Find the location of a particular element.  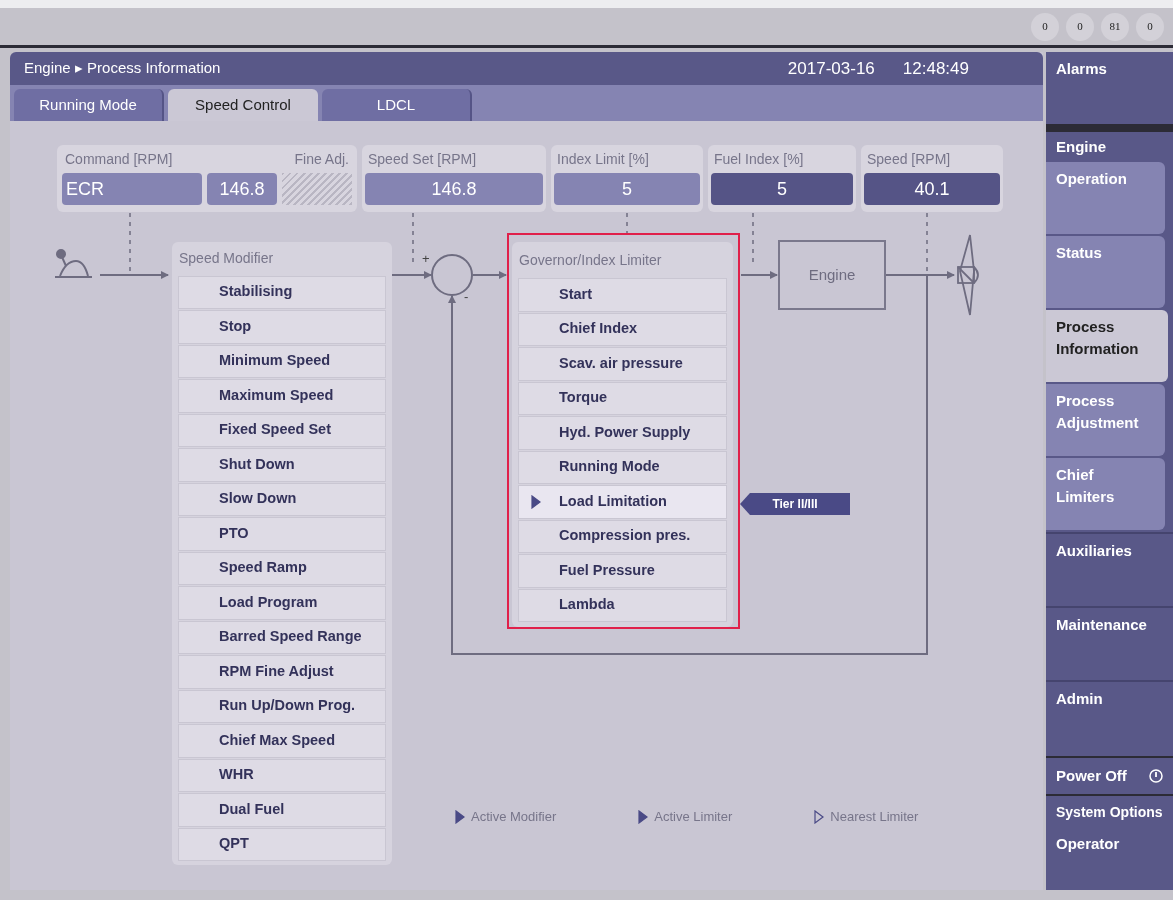

list-row: Chief Max Speed is located at coordinates (282, 741).